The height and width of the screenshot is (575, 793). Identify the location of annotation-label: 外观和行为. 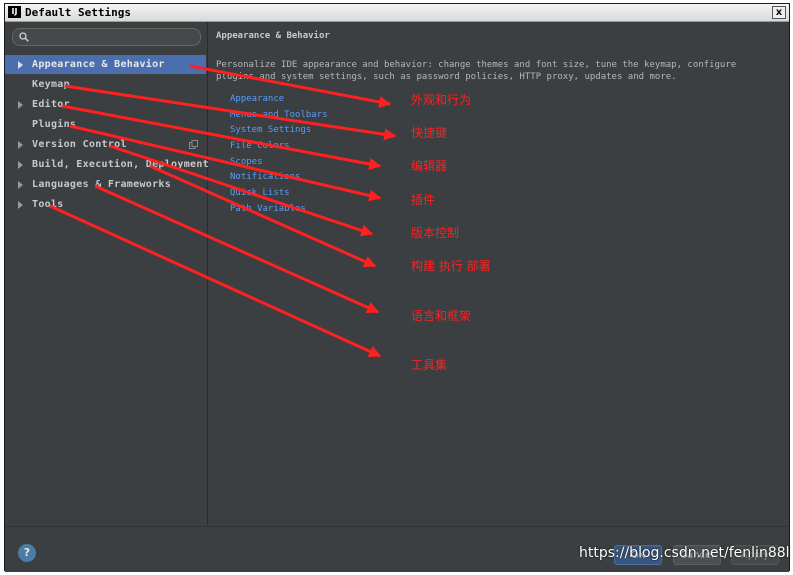
(441, 100).